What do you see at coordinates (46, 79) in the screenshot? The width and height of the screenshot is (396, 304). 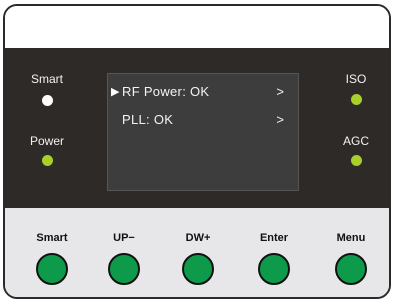 I see `smart-indicator-label: Smart` at bounding box center [46, 79].